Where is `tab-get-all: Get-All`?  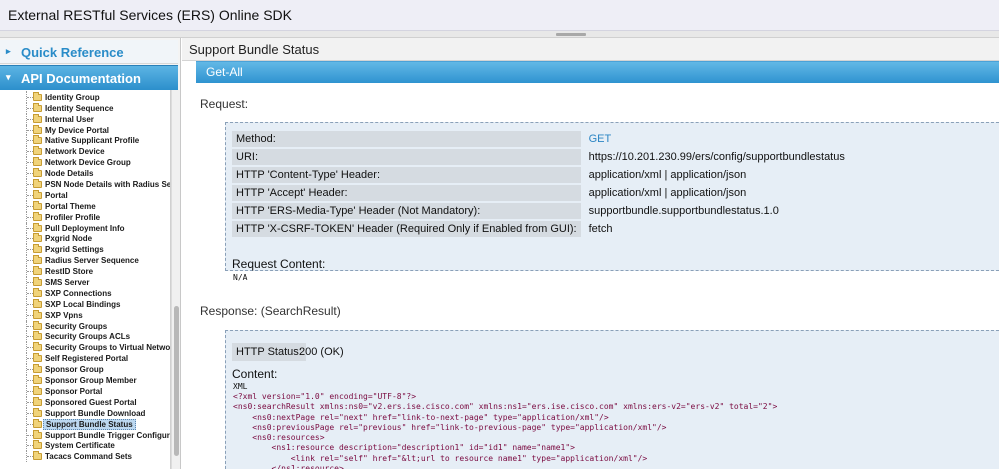
tab-get-all: Get-All is located at coordinates (597, 72).